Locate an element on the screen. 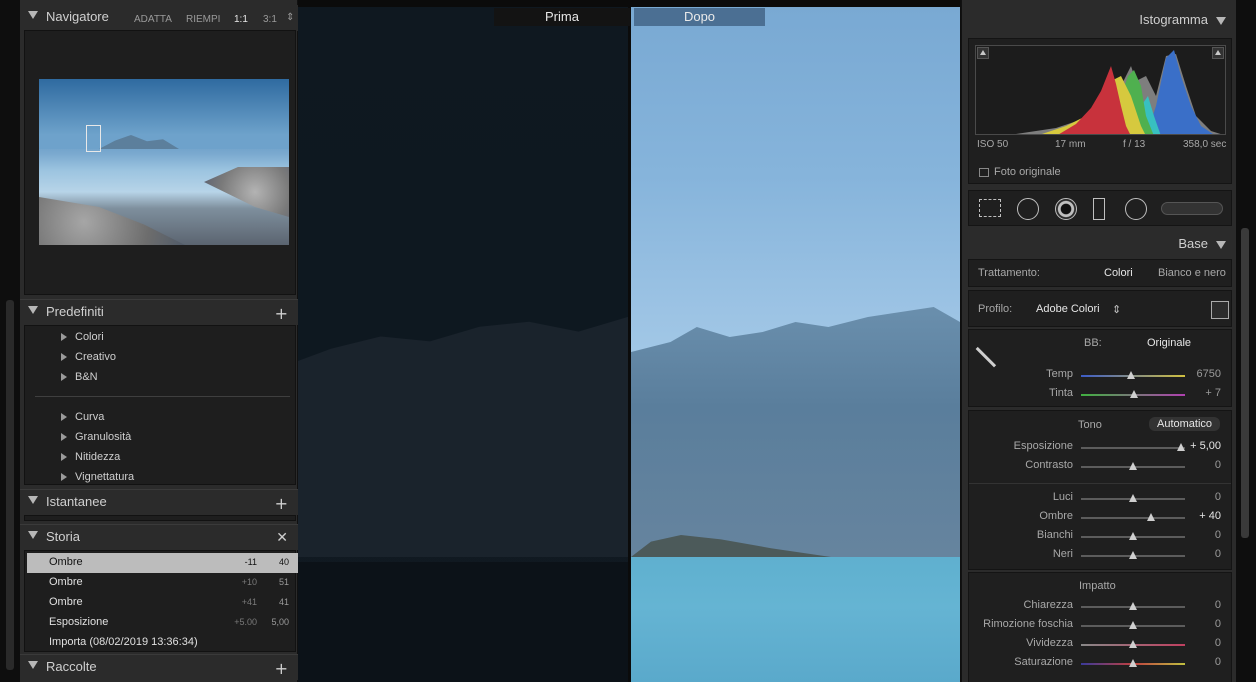  history-item: Ombre -11 40 is located at coordinates (163, 563).